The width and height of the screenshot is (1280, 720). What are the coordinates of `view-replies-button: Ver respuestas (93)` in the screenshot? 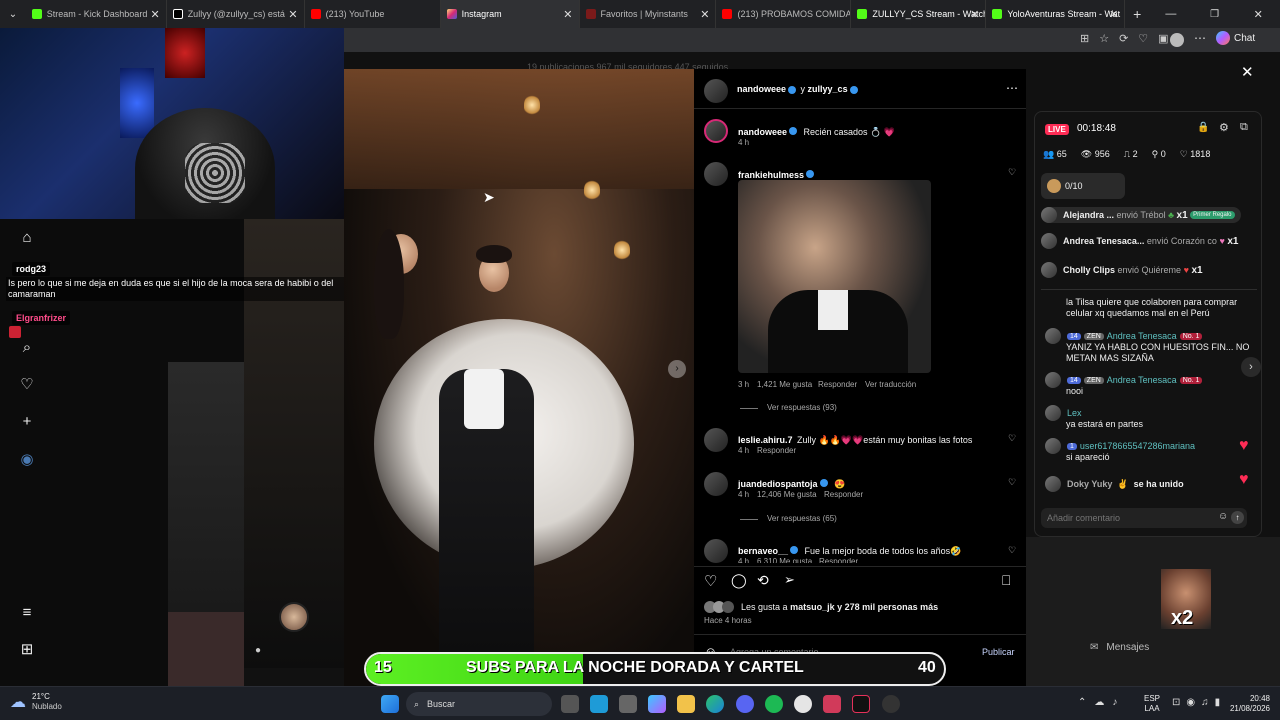 It's located at (802, 407).